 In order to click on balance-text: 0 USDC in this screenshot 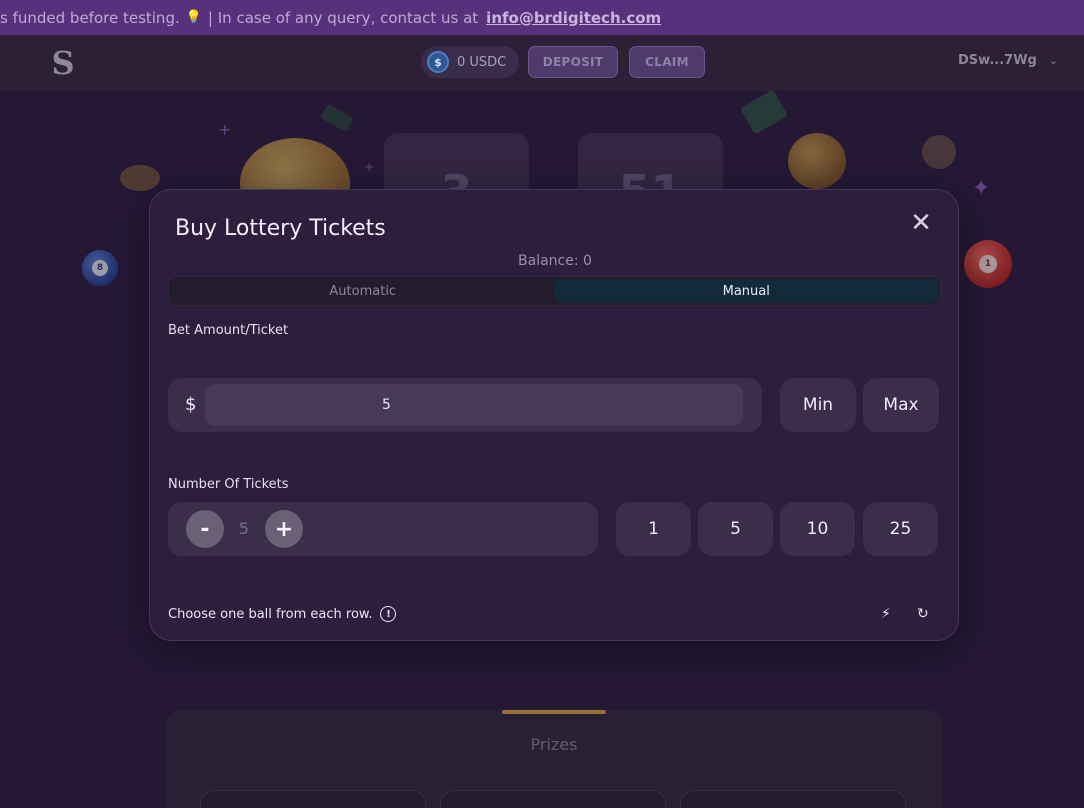, I will do `click(482, 62)`.